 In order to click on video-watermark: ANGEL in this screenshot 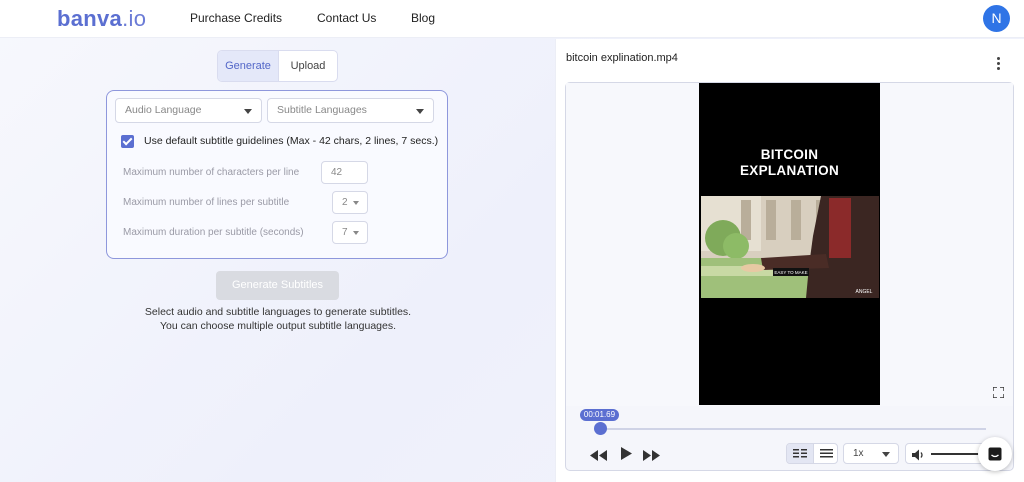, I will do `click(864, 292)`.